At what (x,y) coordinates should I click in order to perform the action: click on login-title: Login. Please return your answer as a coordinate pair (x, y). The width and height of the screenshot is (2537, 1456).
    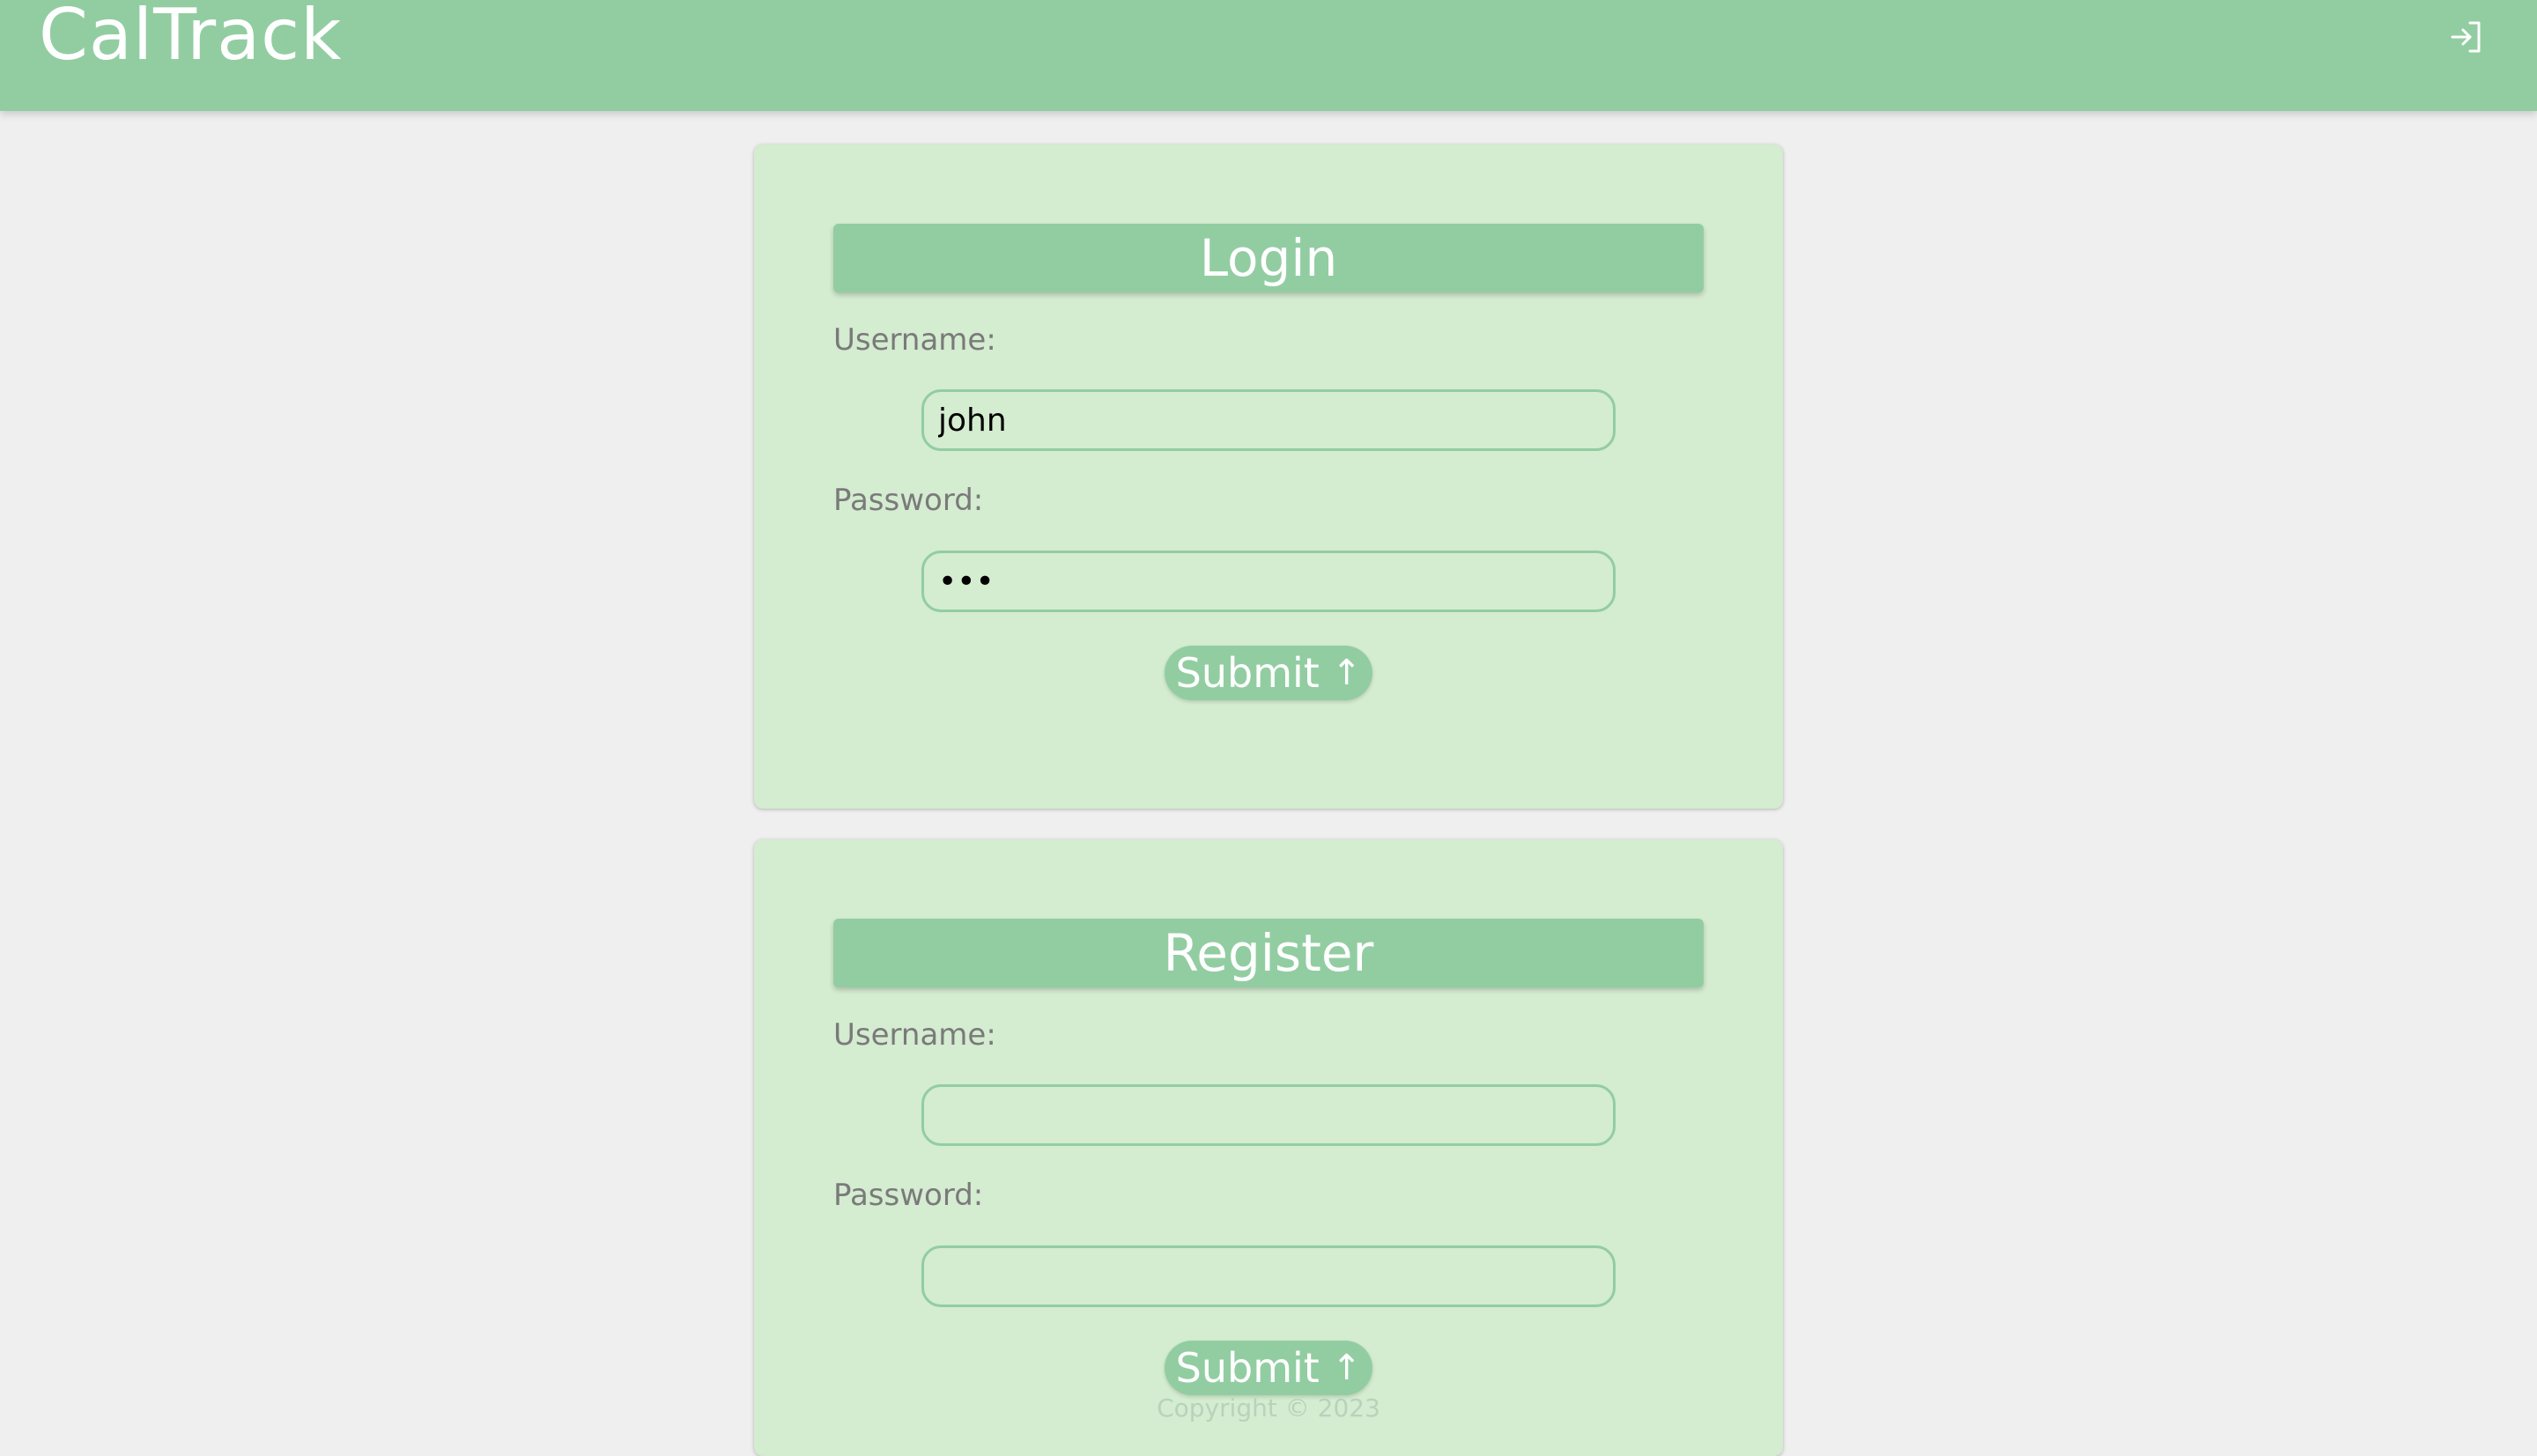
    Looking at the image, I should click on (1268, 258).